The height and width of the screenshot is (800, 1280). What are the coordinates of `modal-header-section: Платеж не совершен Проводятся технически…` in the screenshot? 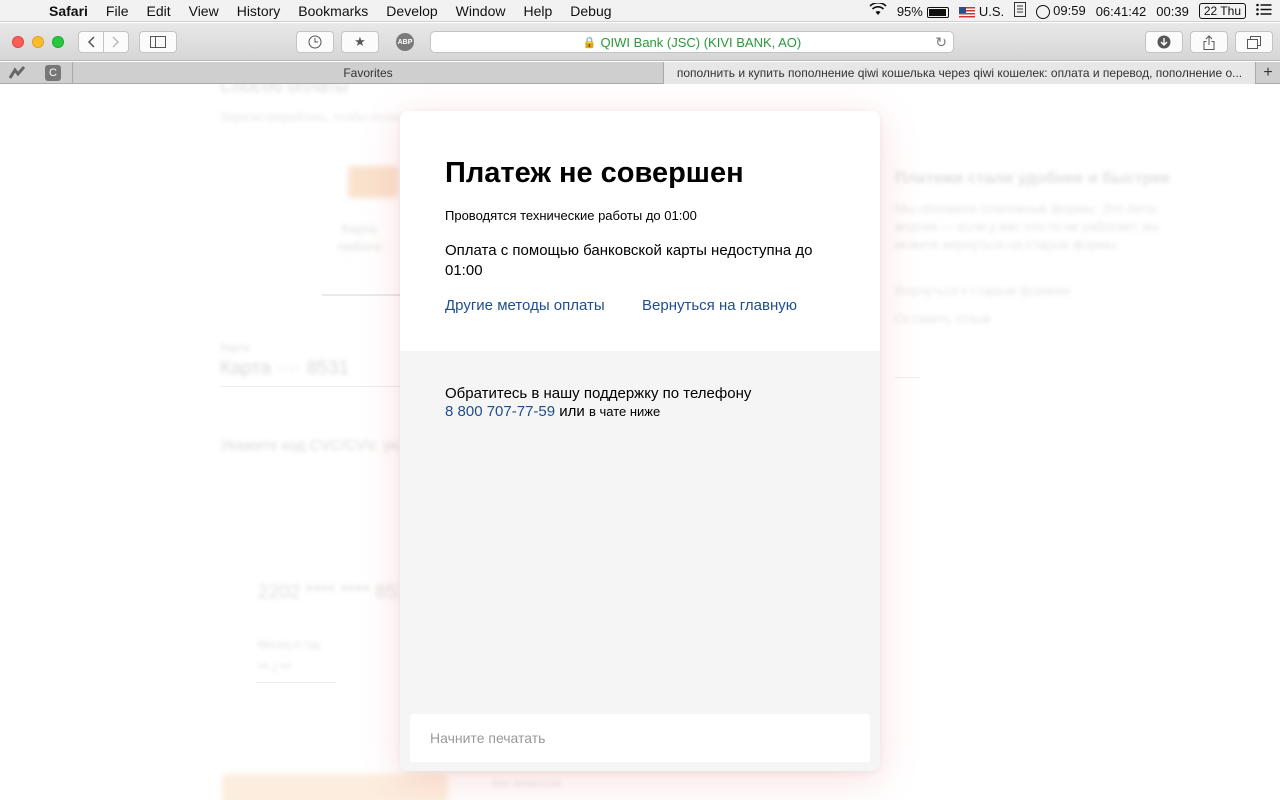 It's located at (640, 231).